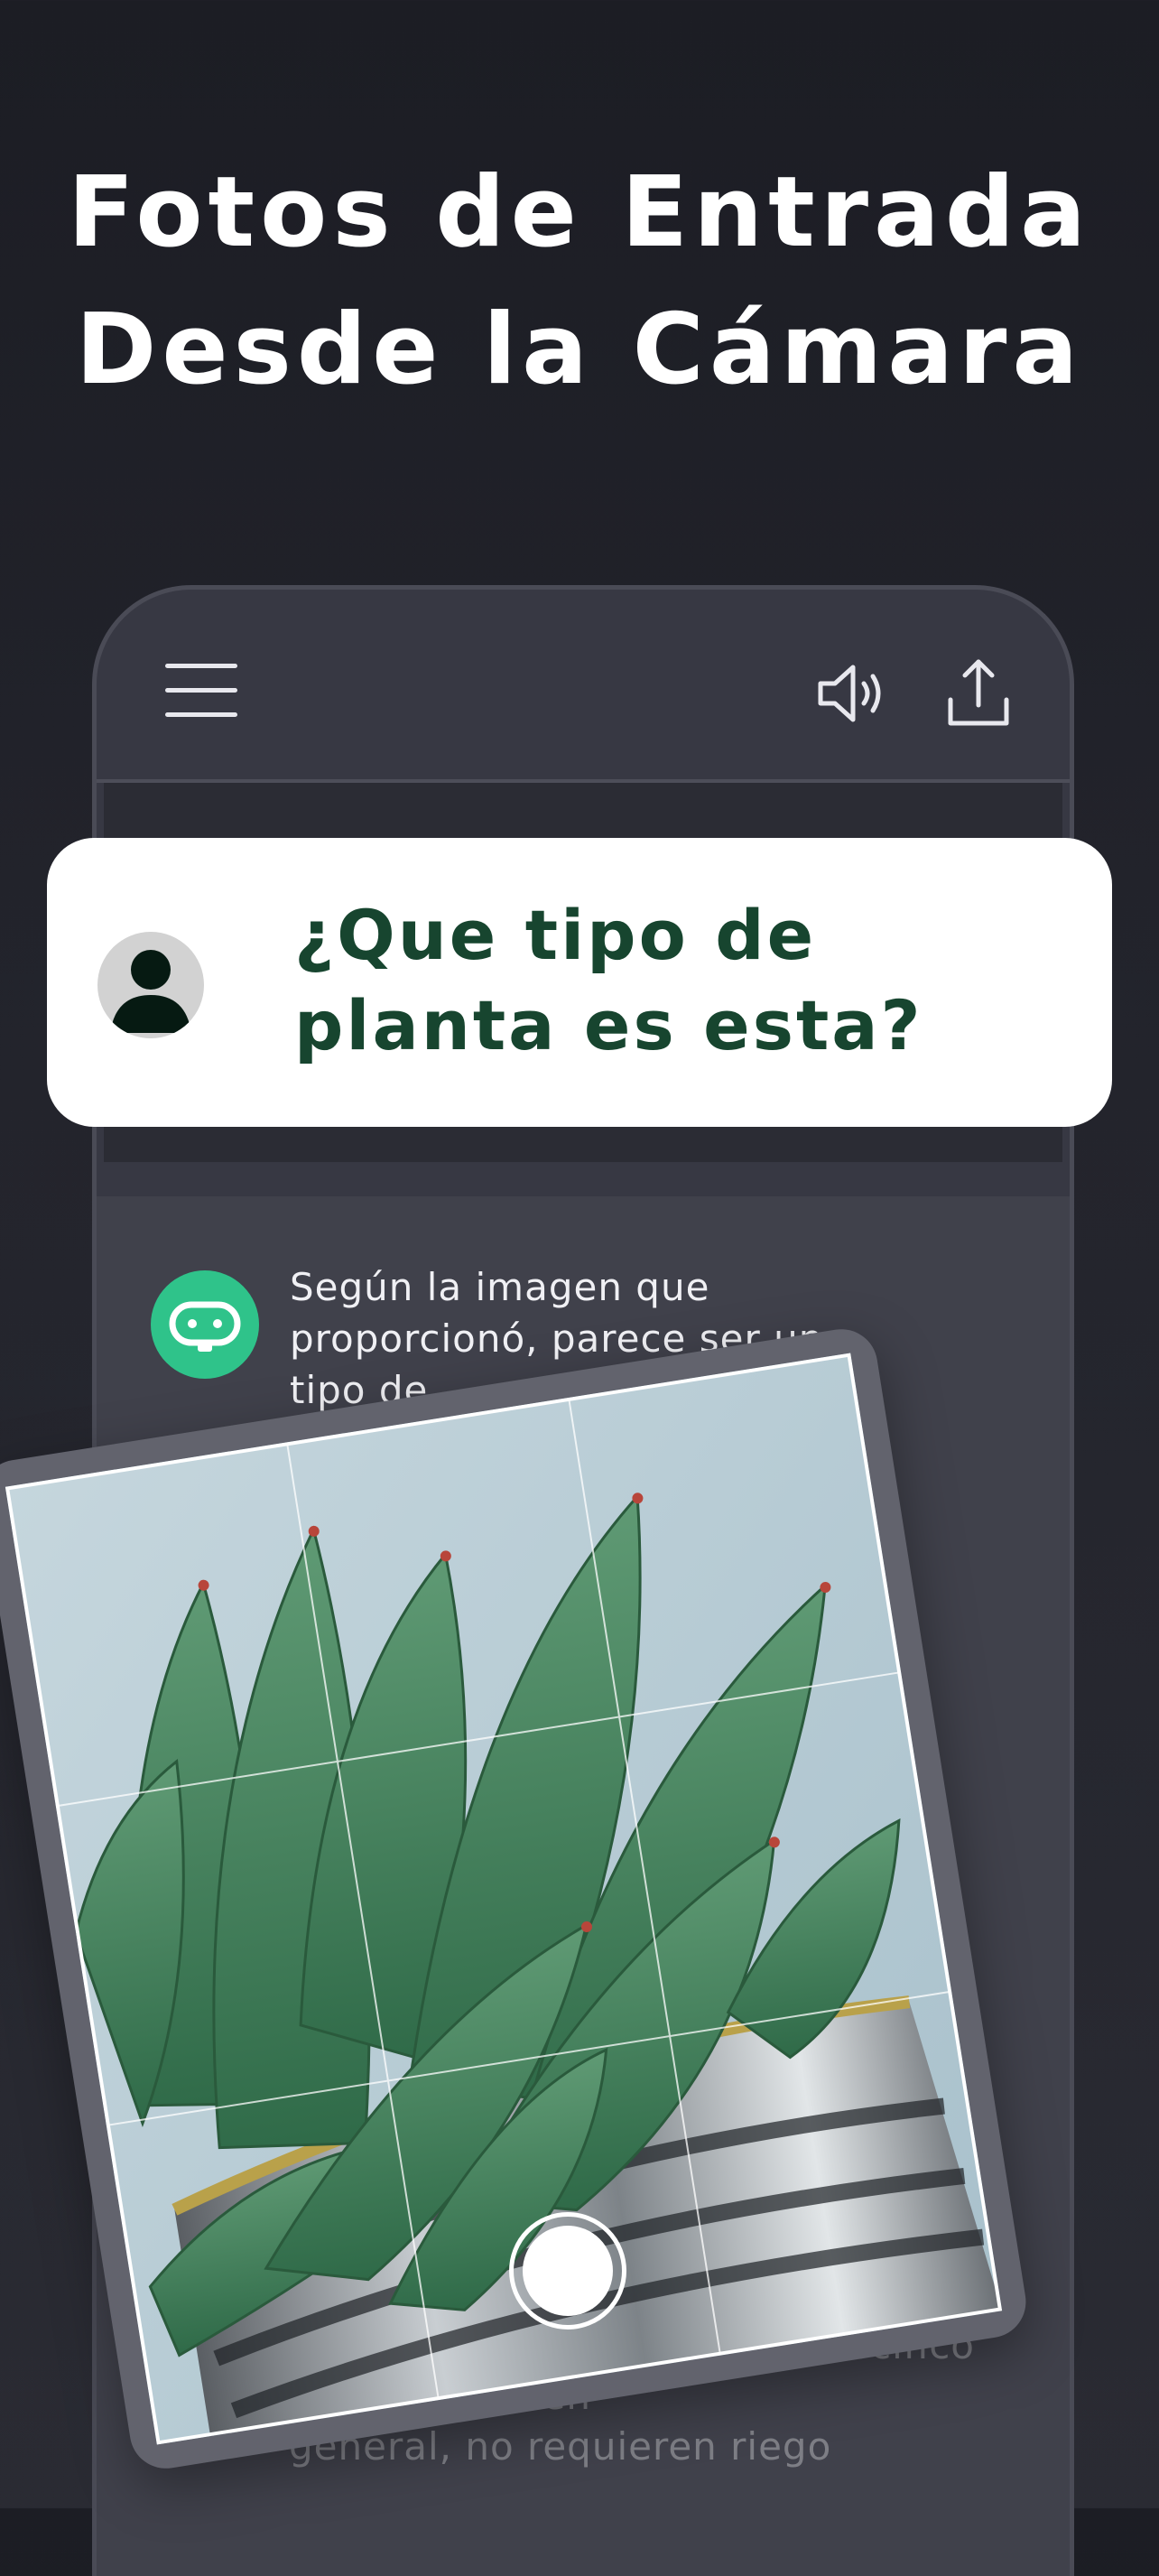  What do you see at coordinates (205, 1324) in the screenshot?
I see `bot-avatar-icon` at bounding box center [205, 1324].